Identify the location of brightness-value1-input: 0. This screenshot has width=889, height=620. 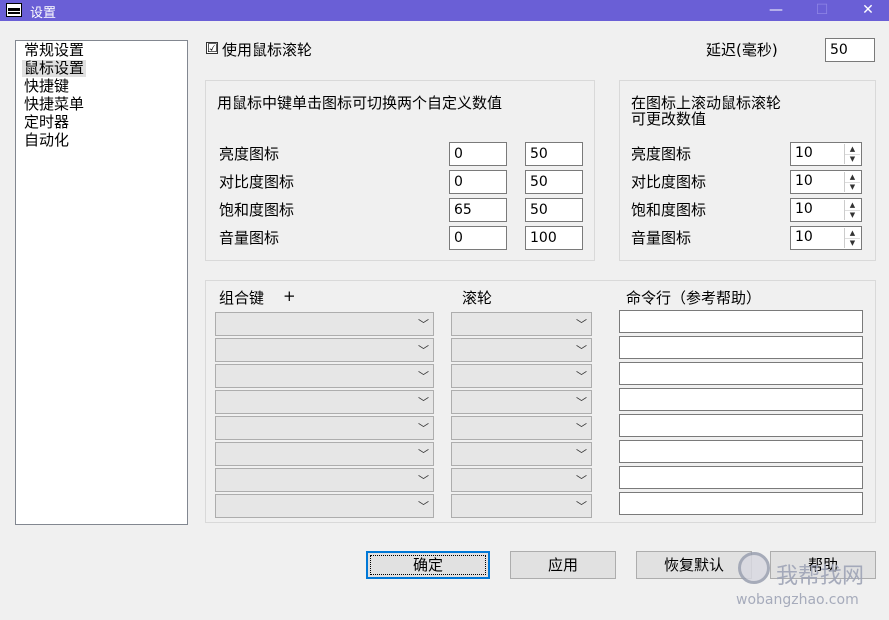
(478, 154).